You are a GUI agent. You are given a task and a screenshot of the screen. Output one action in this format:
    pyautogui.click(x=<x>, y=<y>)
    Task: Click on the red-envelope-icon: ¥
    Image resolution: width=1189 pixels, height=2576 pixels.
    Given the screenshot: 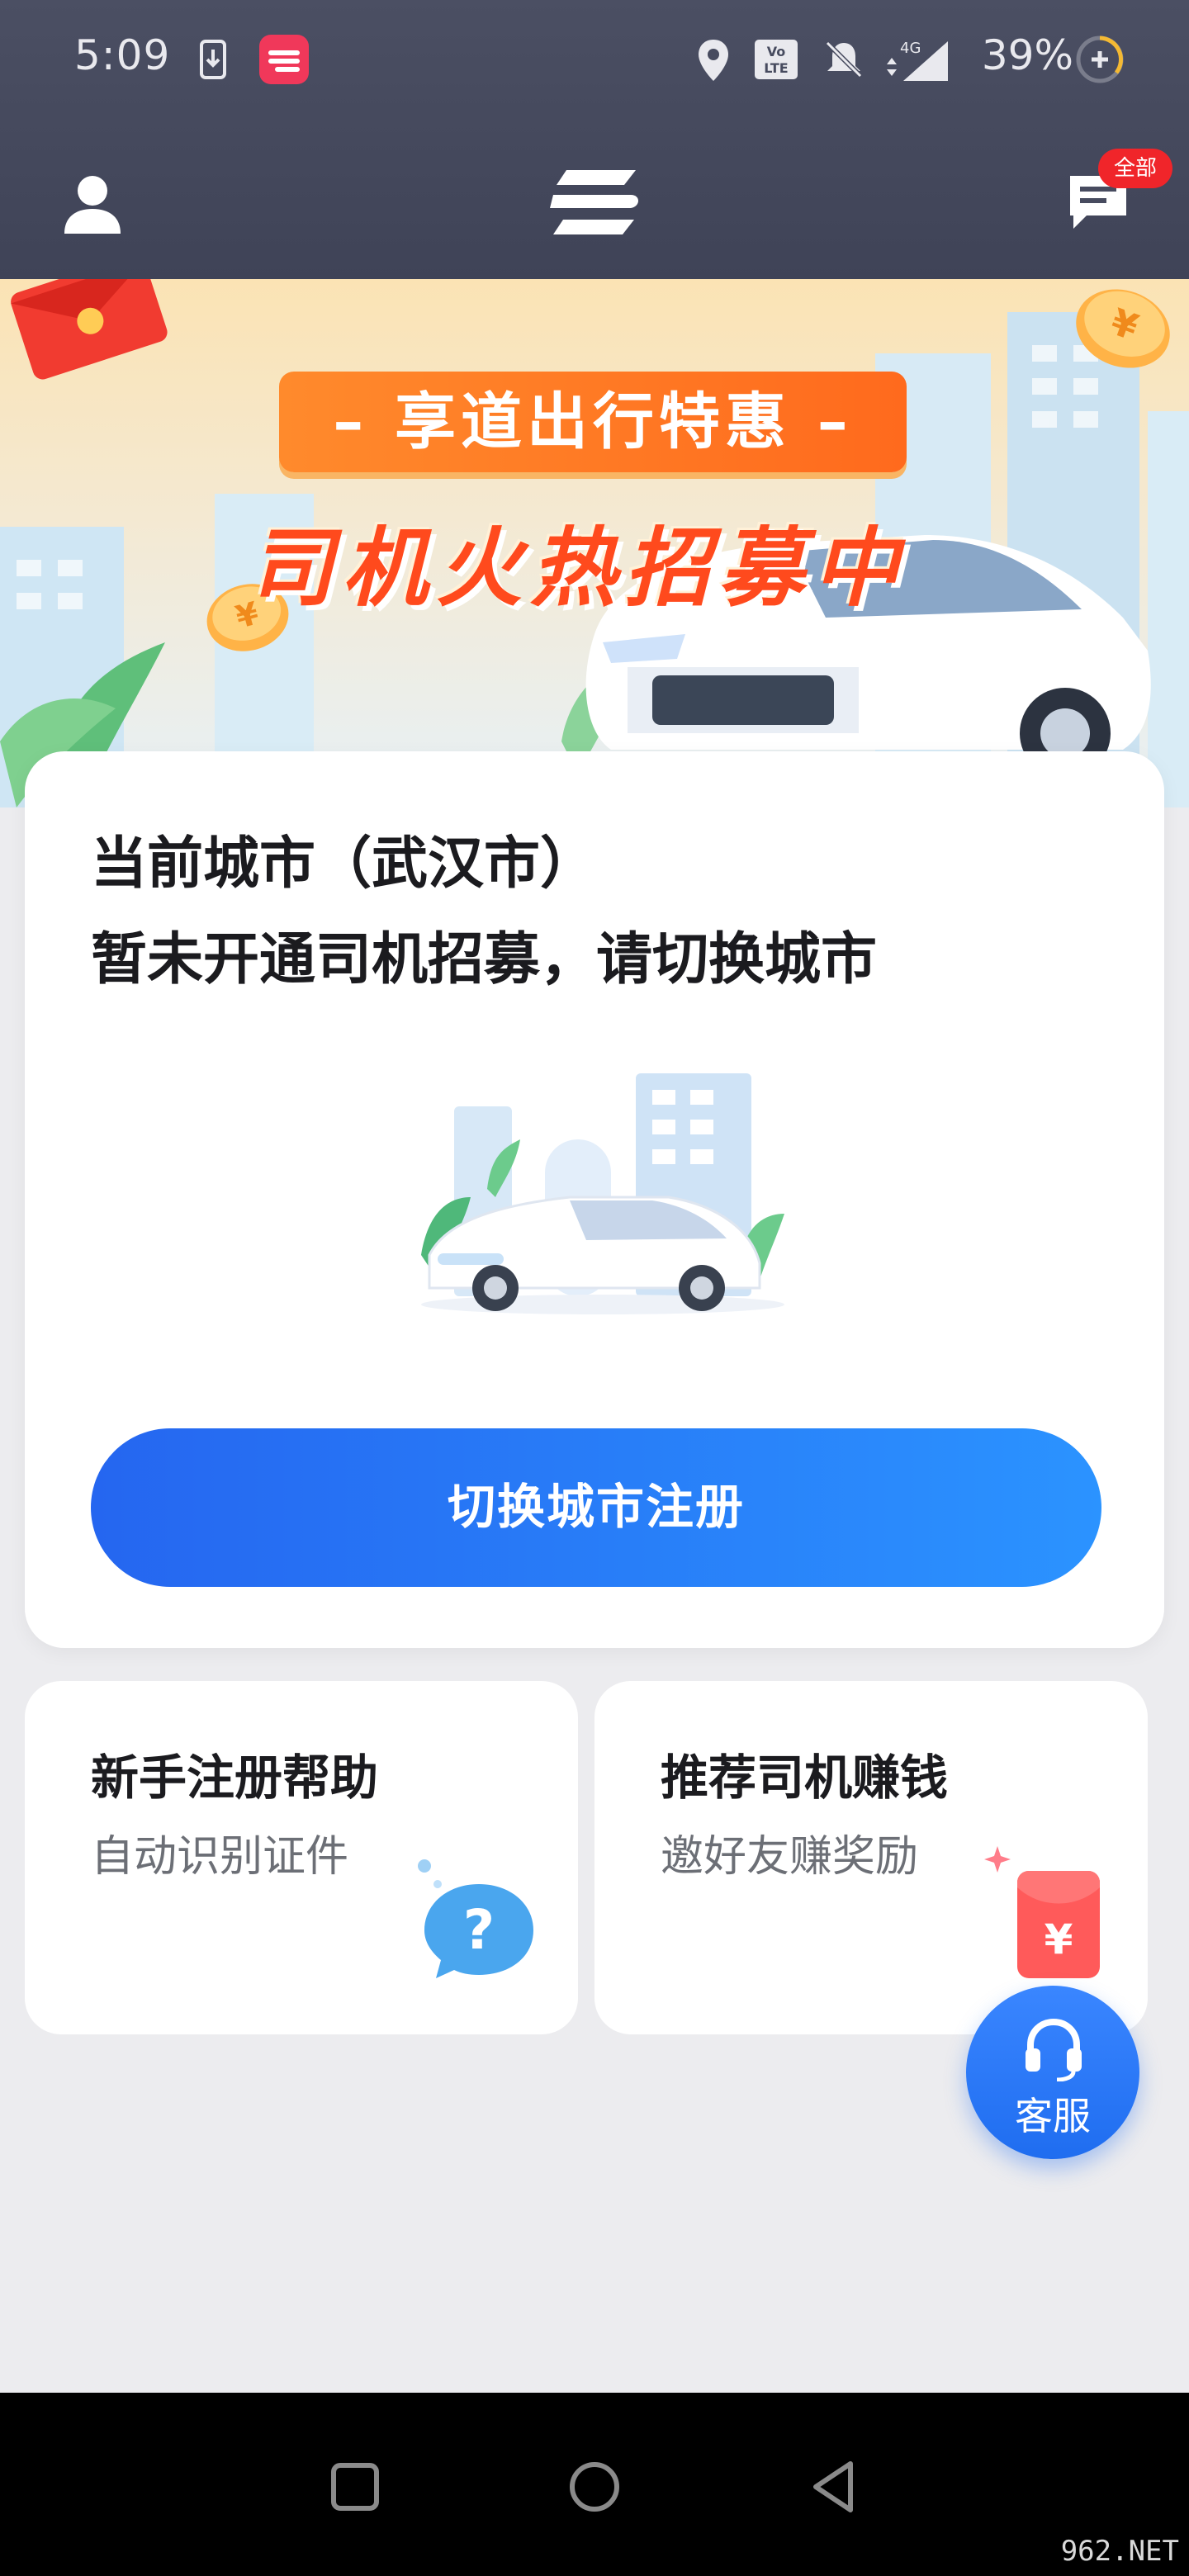 What is the action you would take?
    pyautogui.click(x=1042, y=1912)
    